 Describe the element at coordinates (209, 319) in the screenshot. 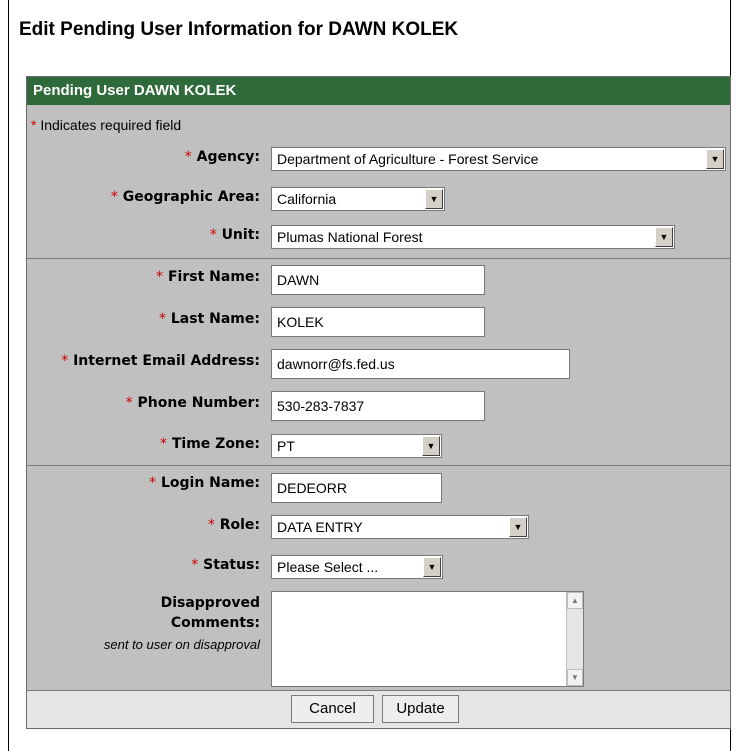

I see `last-name-label: * Last Name:` at that location.